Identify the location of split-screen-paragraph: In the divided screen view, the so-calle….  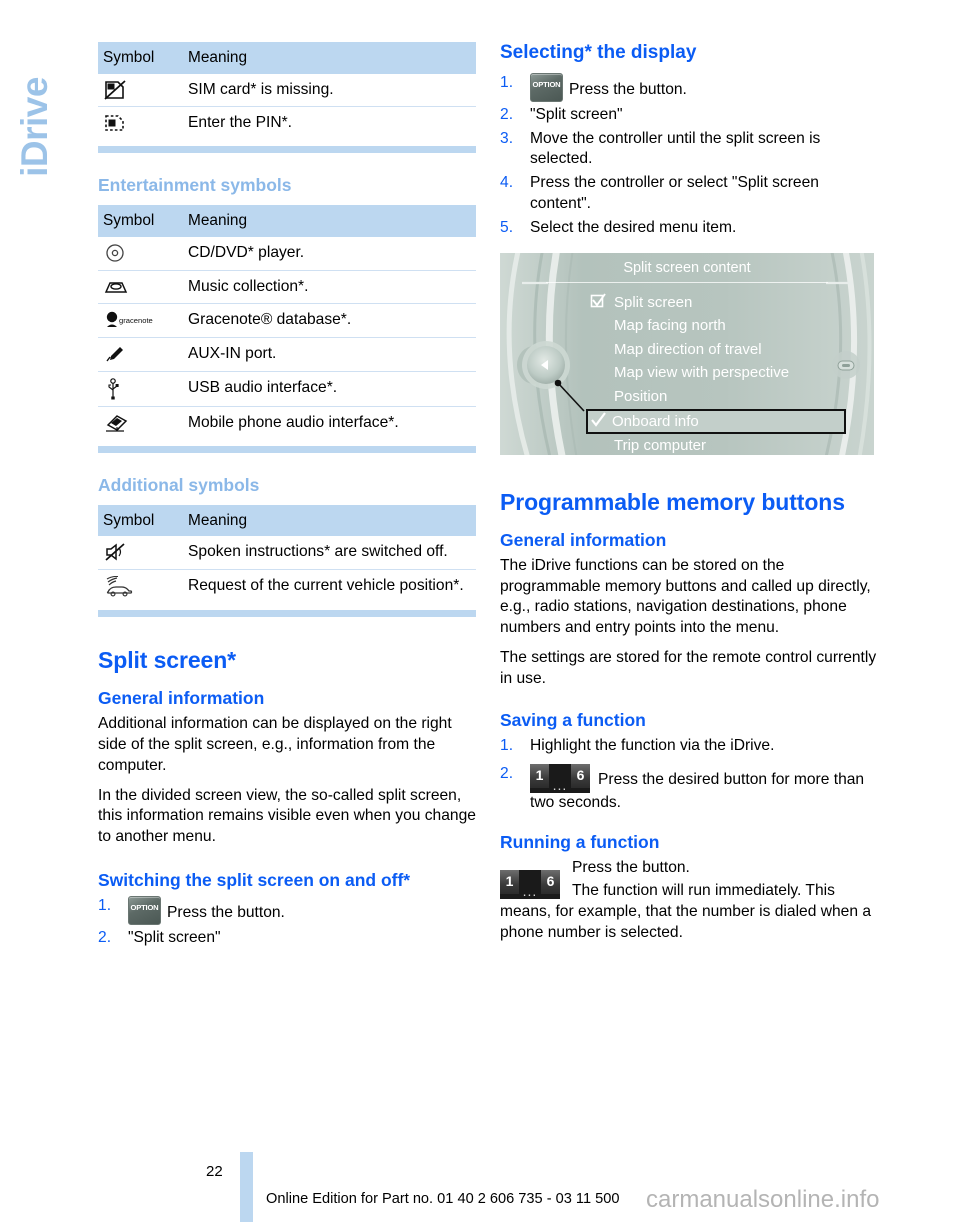
(287, 816).